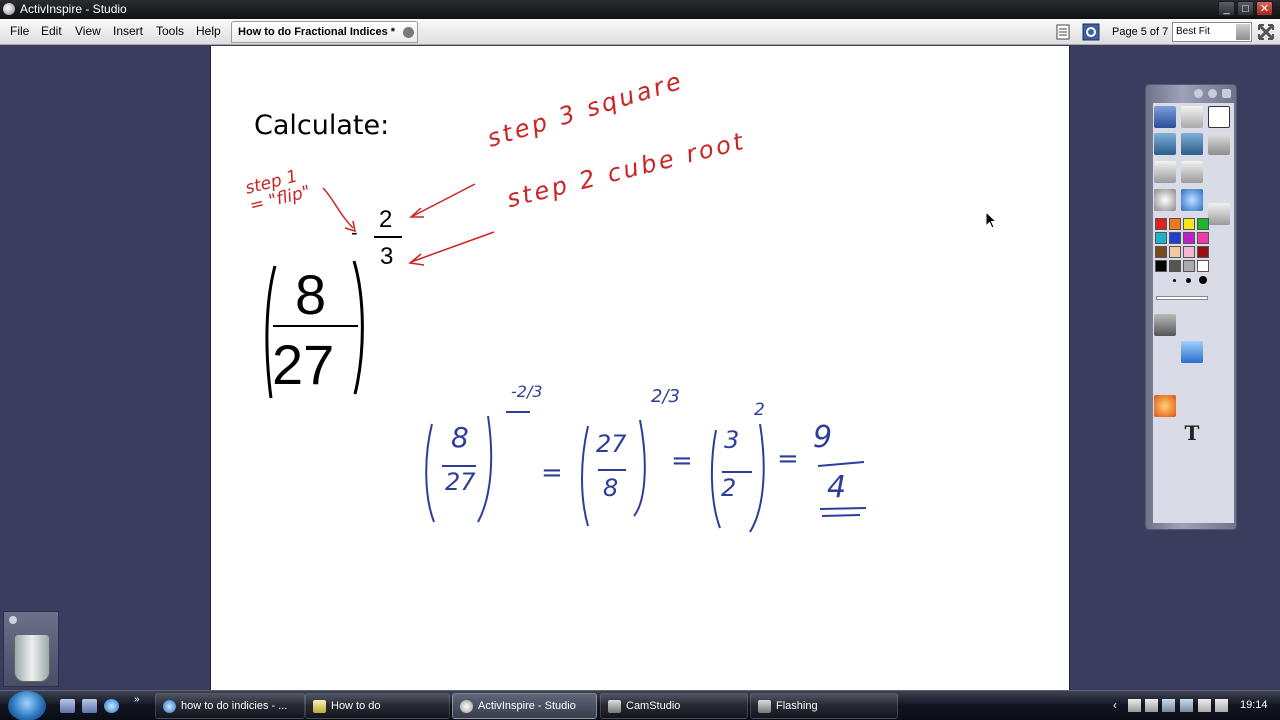  Describe the element at coordinates (1219, 325) in the screenshot. I see `scissors-icon` at that location.